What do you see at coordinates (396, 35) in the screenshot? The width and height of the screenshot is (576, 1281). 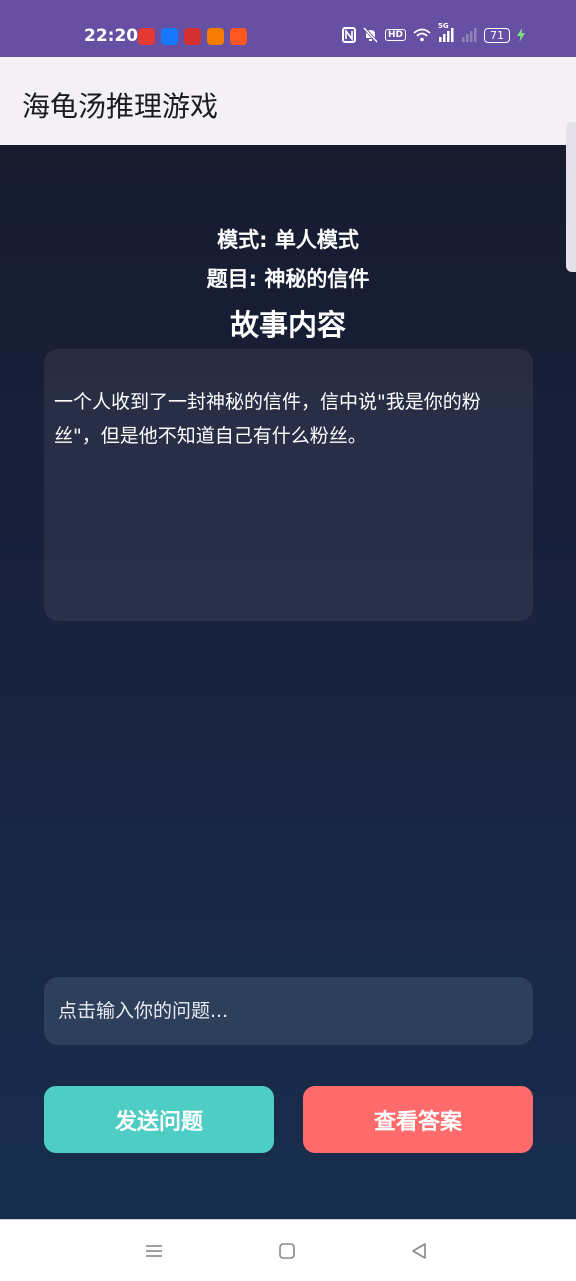 I see `hd-icon: HD` at bounding box center [396, 35].